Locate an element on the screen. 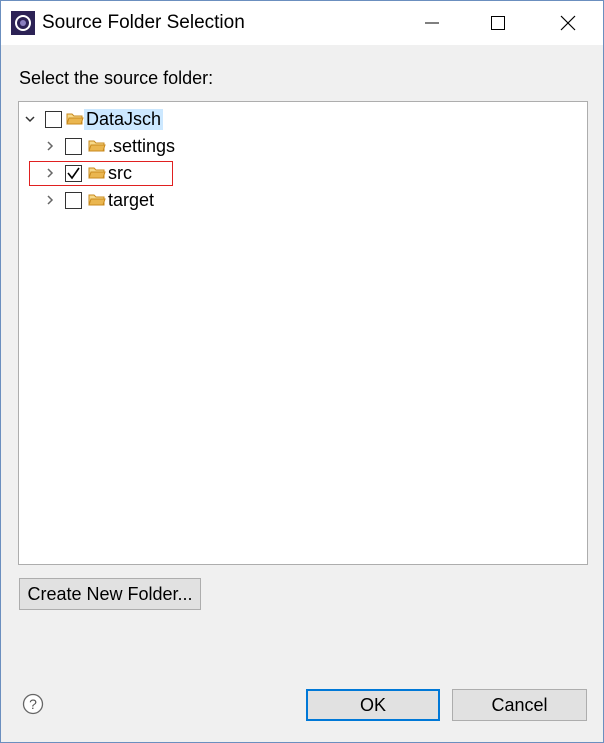 This screenshot has width=604, height=743. close-icon is located at coordinates (568, 23).